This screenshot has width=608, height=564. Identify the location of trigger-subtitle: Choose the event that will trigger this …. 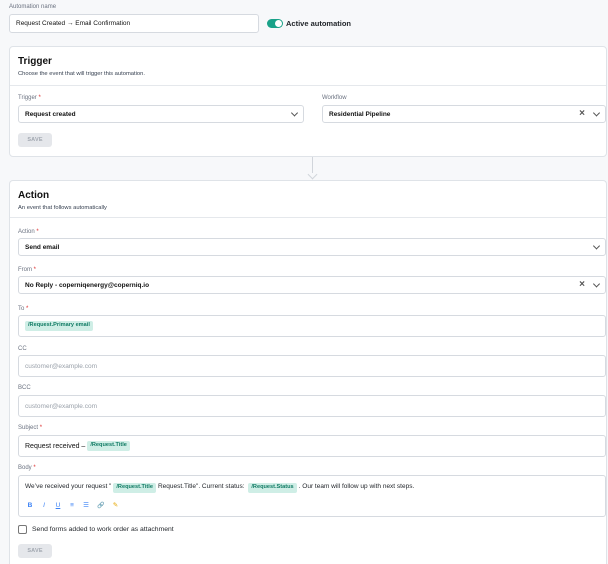
(81, 74).